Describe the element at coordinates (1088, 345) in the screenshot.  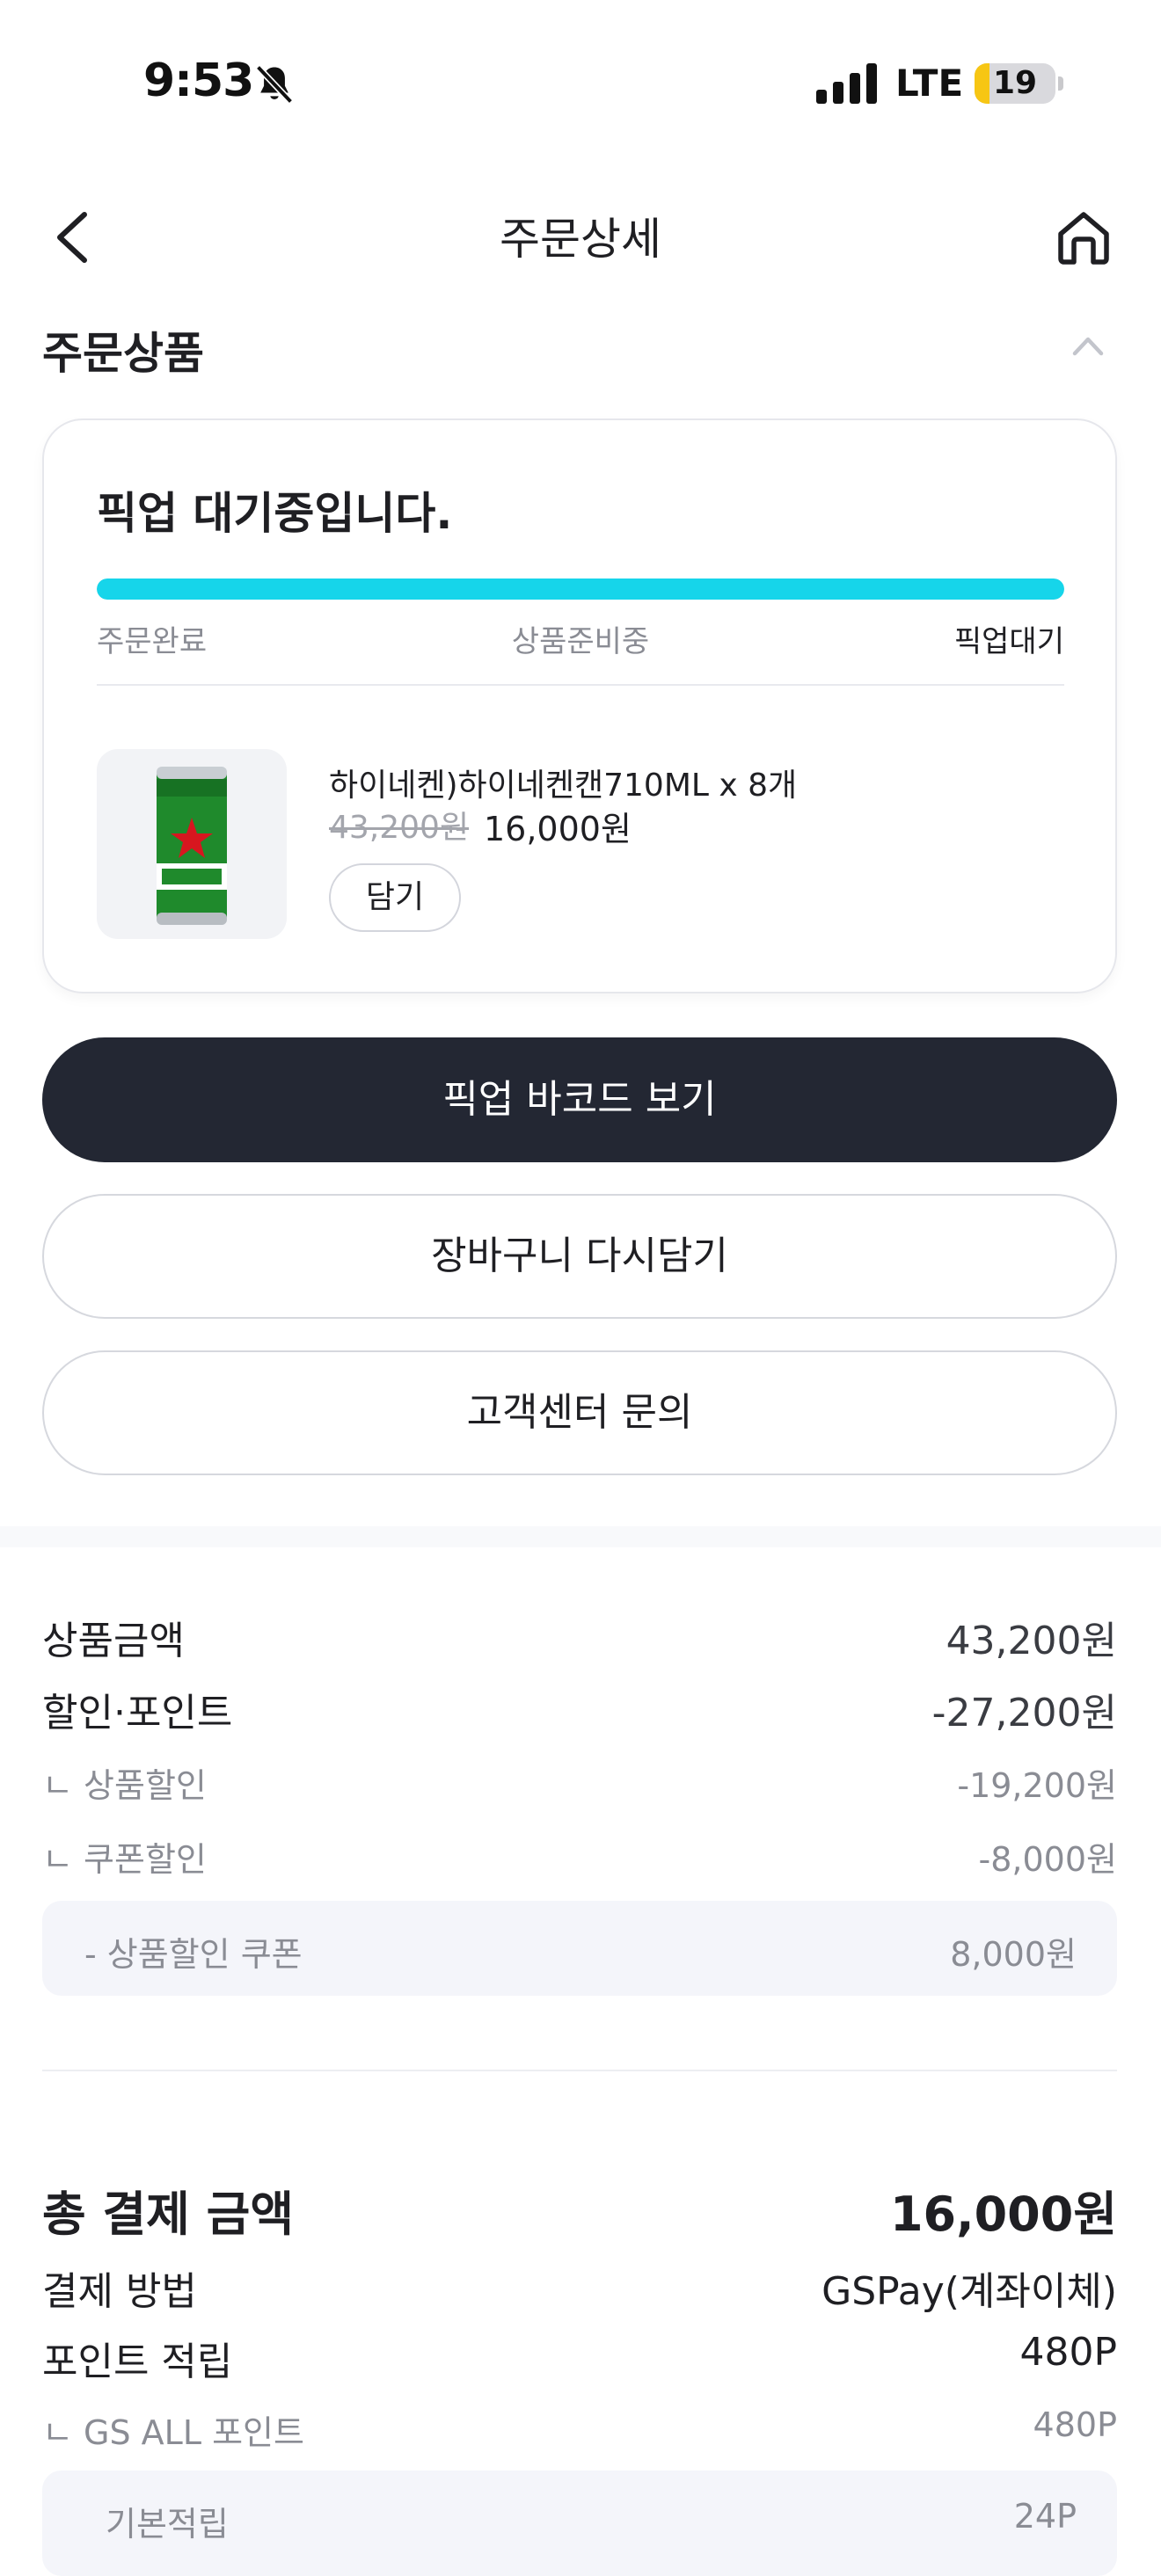
I see `chevron-up-icon` at that location.